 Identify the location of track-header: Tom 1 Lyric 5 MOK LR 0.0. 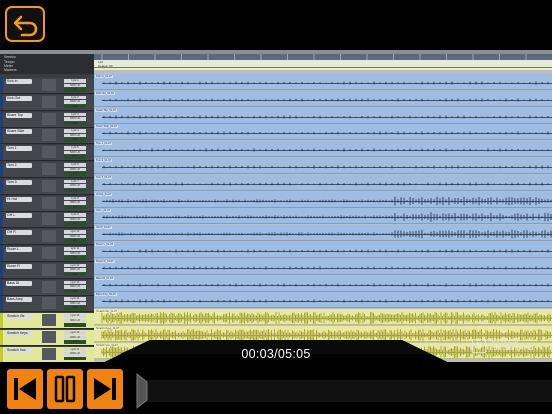
(47, 156).